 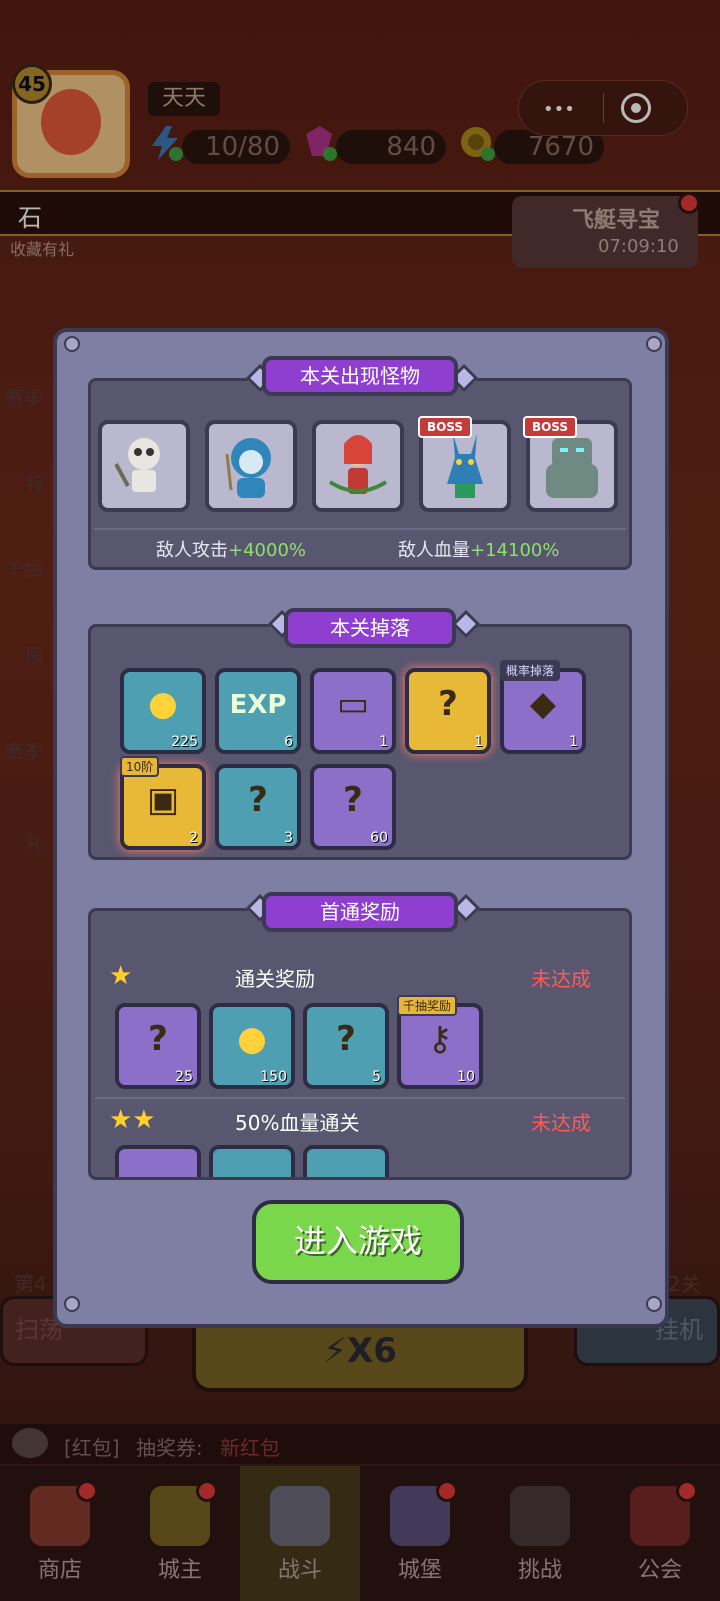 I want to click on item-random-gems: ? 1, so click(x=448, y=711).